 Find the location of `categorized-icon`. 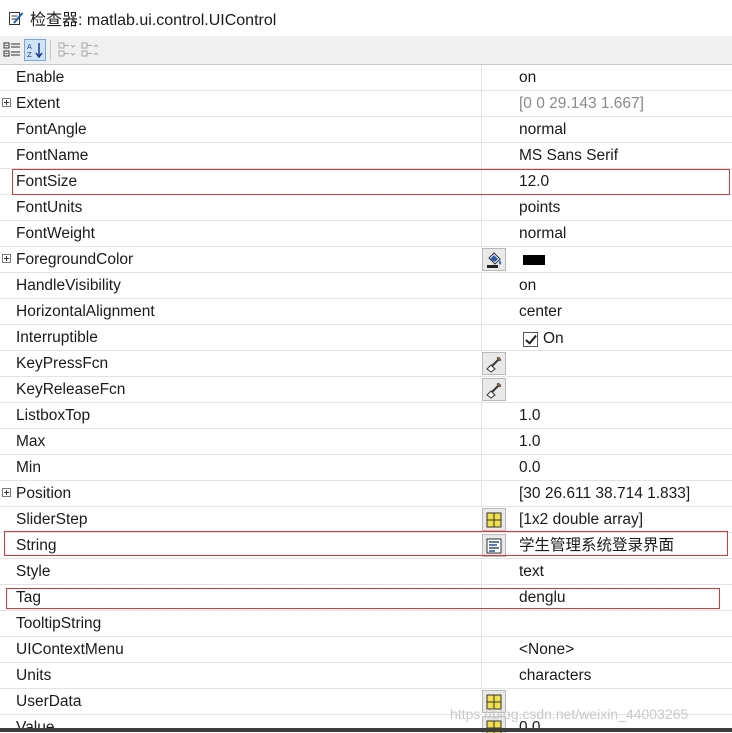

categorized-icon is located at coordinates (12, 50).